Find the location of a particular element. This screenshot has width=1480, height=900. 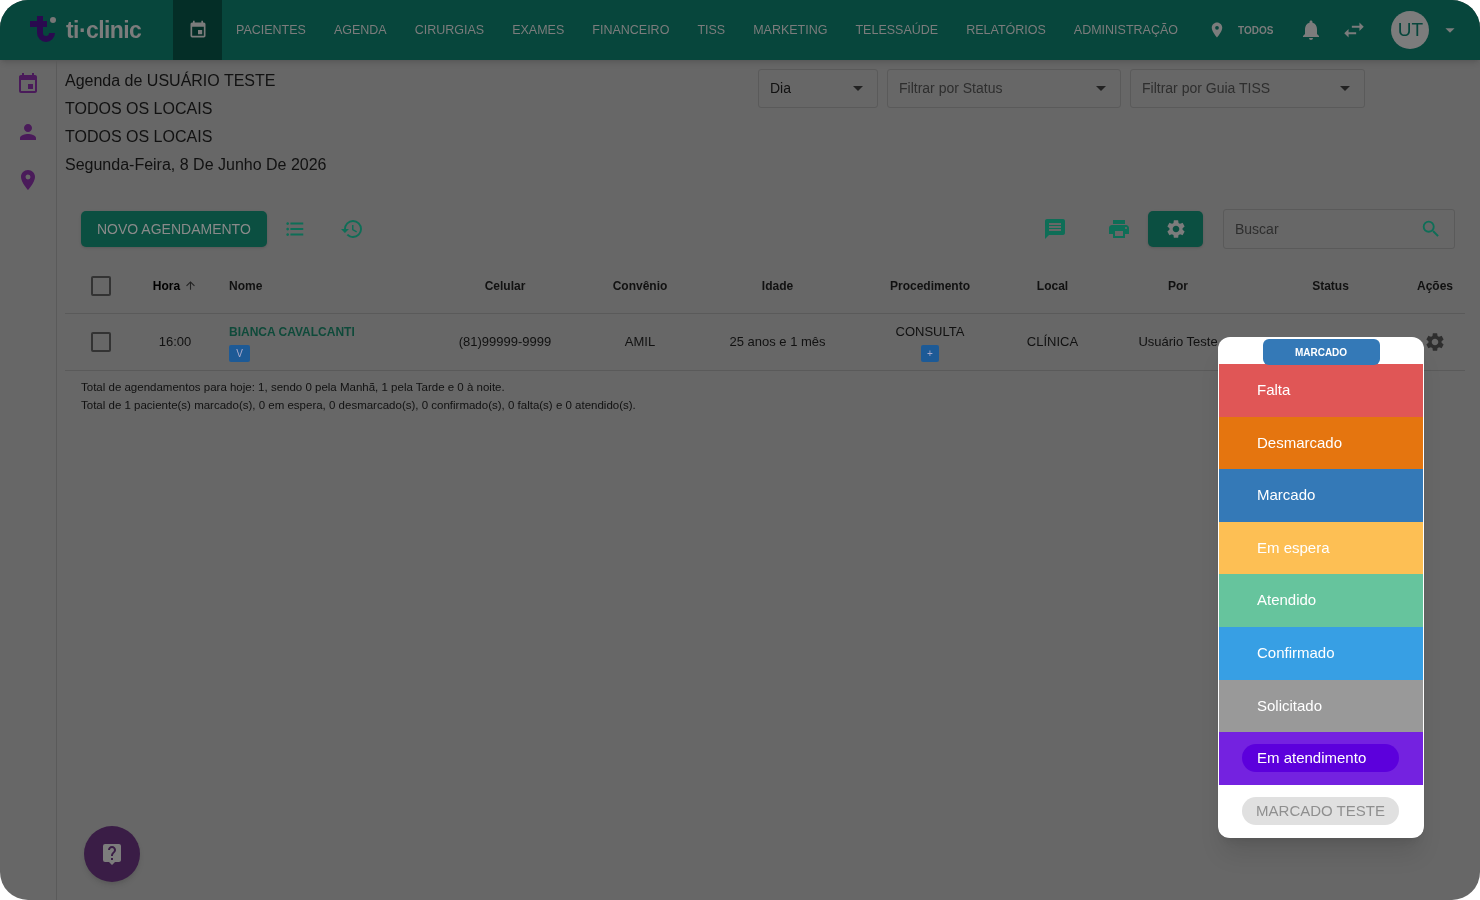

sort-arrow-icon is located at coordinates (191, 285).